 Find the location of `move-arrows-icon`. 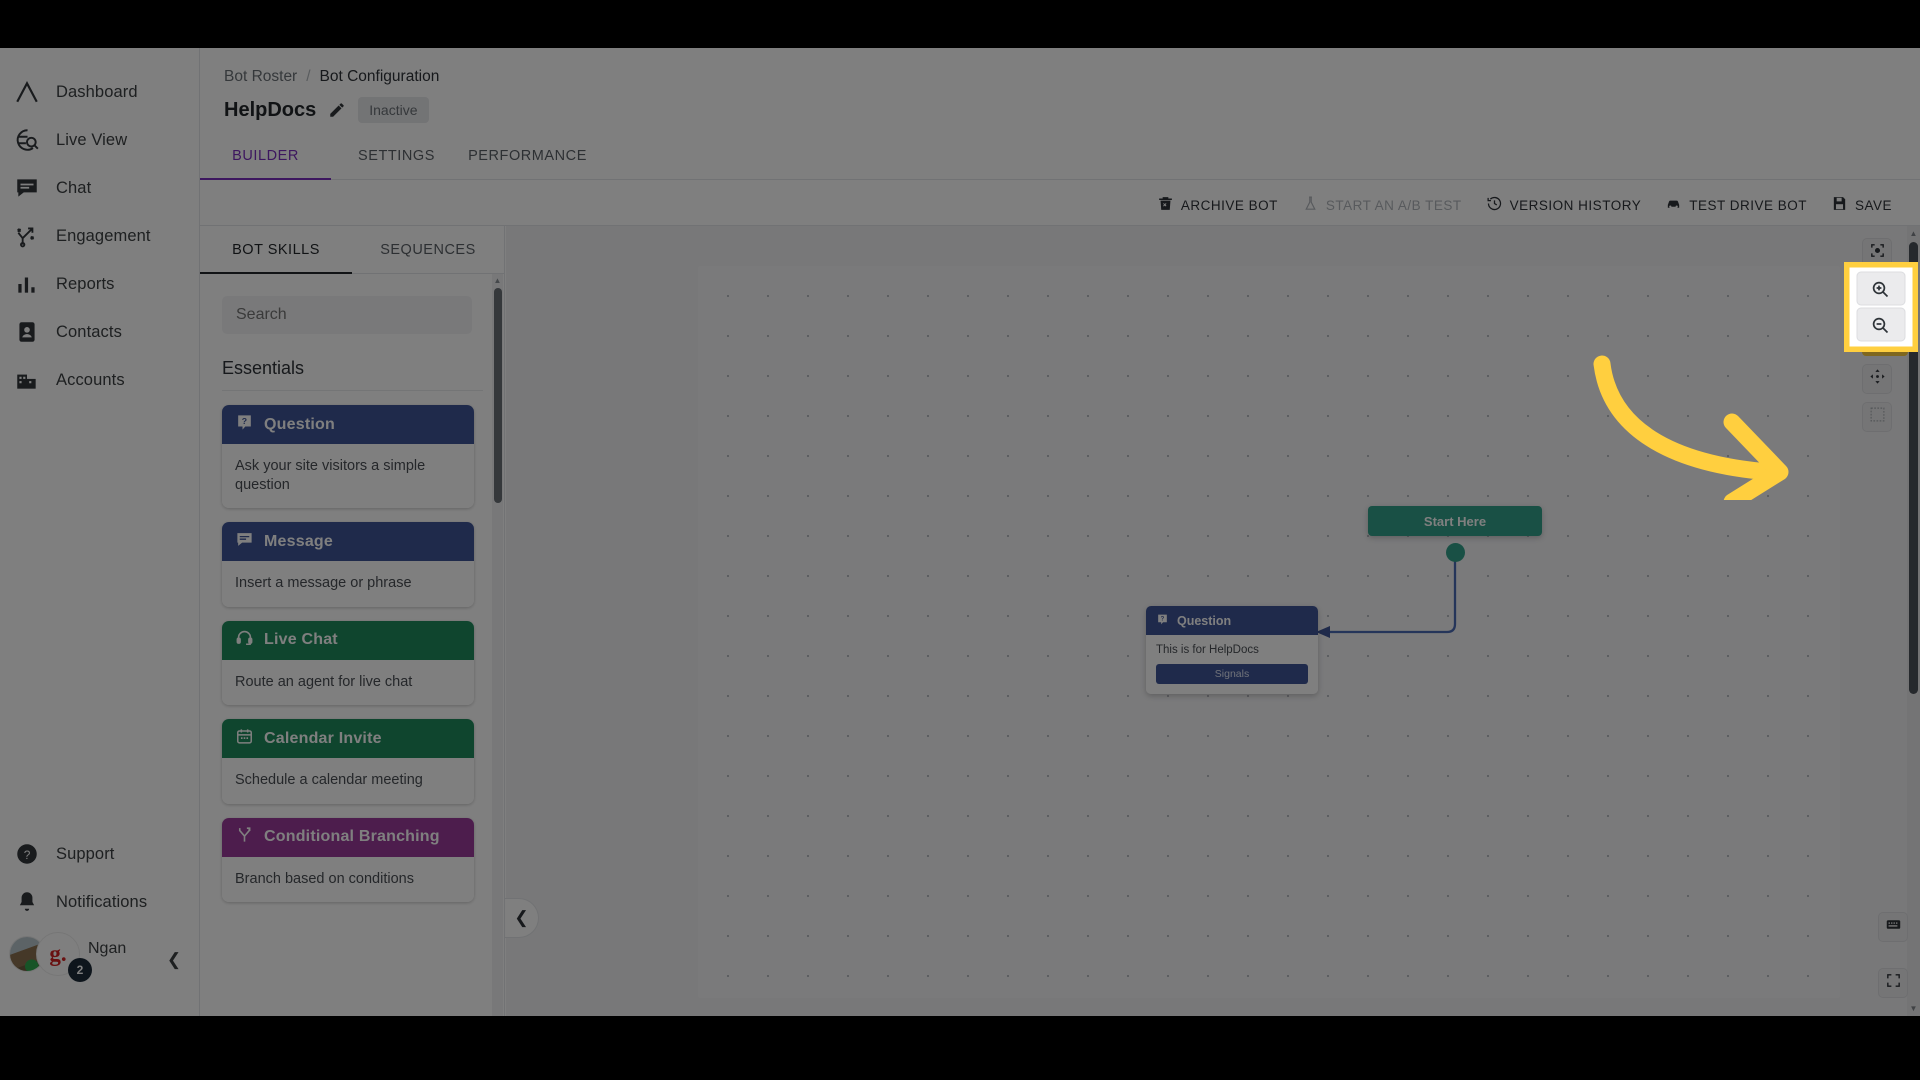

move-arrows-icon is located at coordinates (1877, 379).